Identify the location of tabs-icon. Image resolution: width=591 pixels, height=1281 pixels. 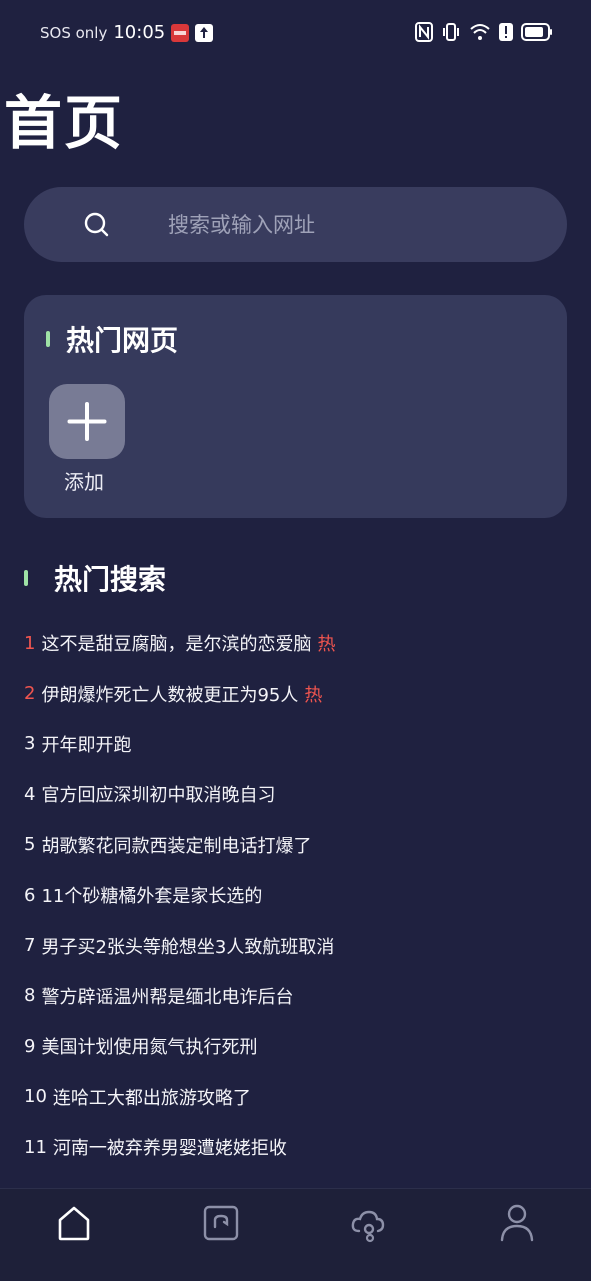
(221, 1223).